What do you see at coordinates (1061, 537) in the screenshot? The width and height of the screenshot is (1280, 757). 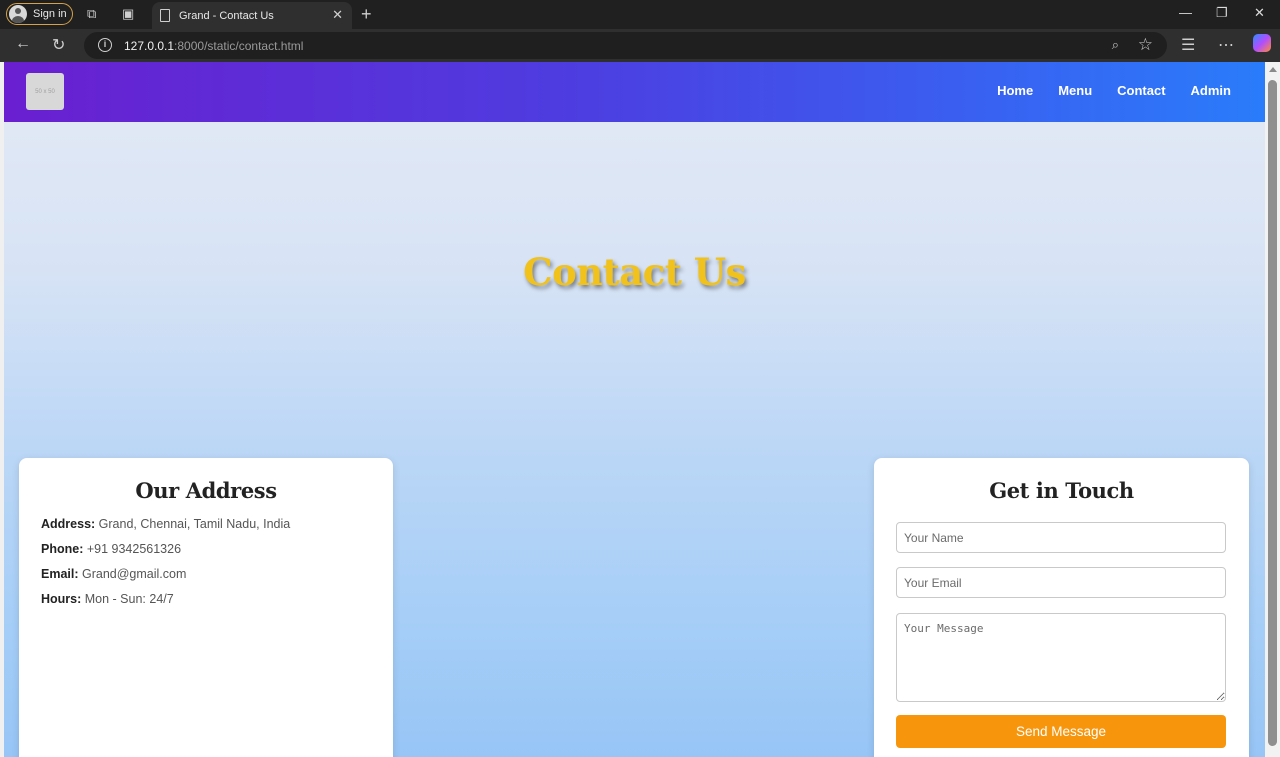 I see `name-input` at bounding box center [1061, 537].